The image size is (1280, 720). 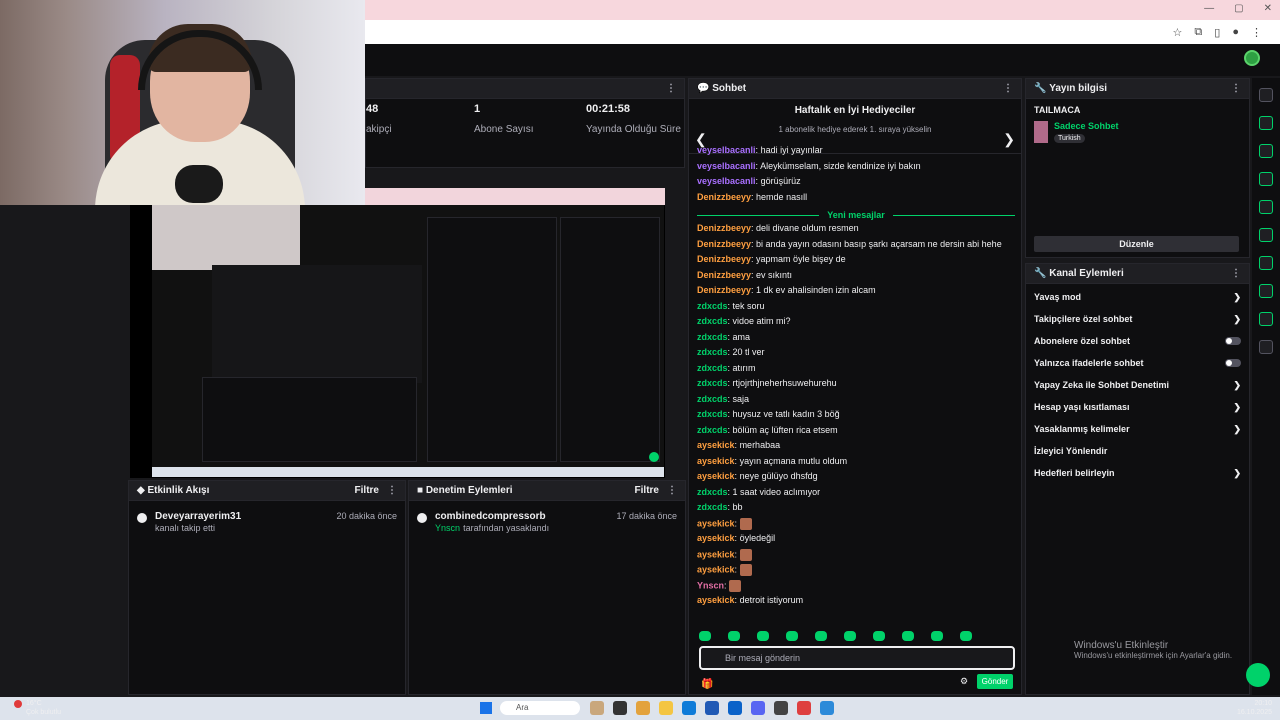 I want to click on chat-bubble-icon, so click(x=1266, y=235).